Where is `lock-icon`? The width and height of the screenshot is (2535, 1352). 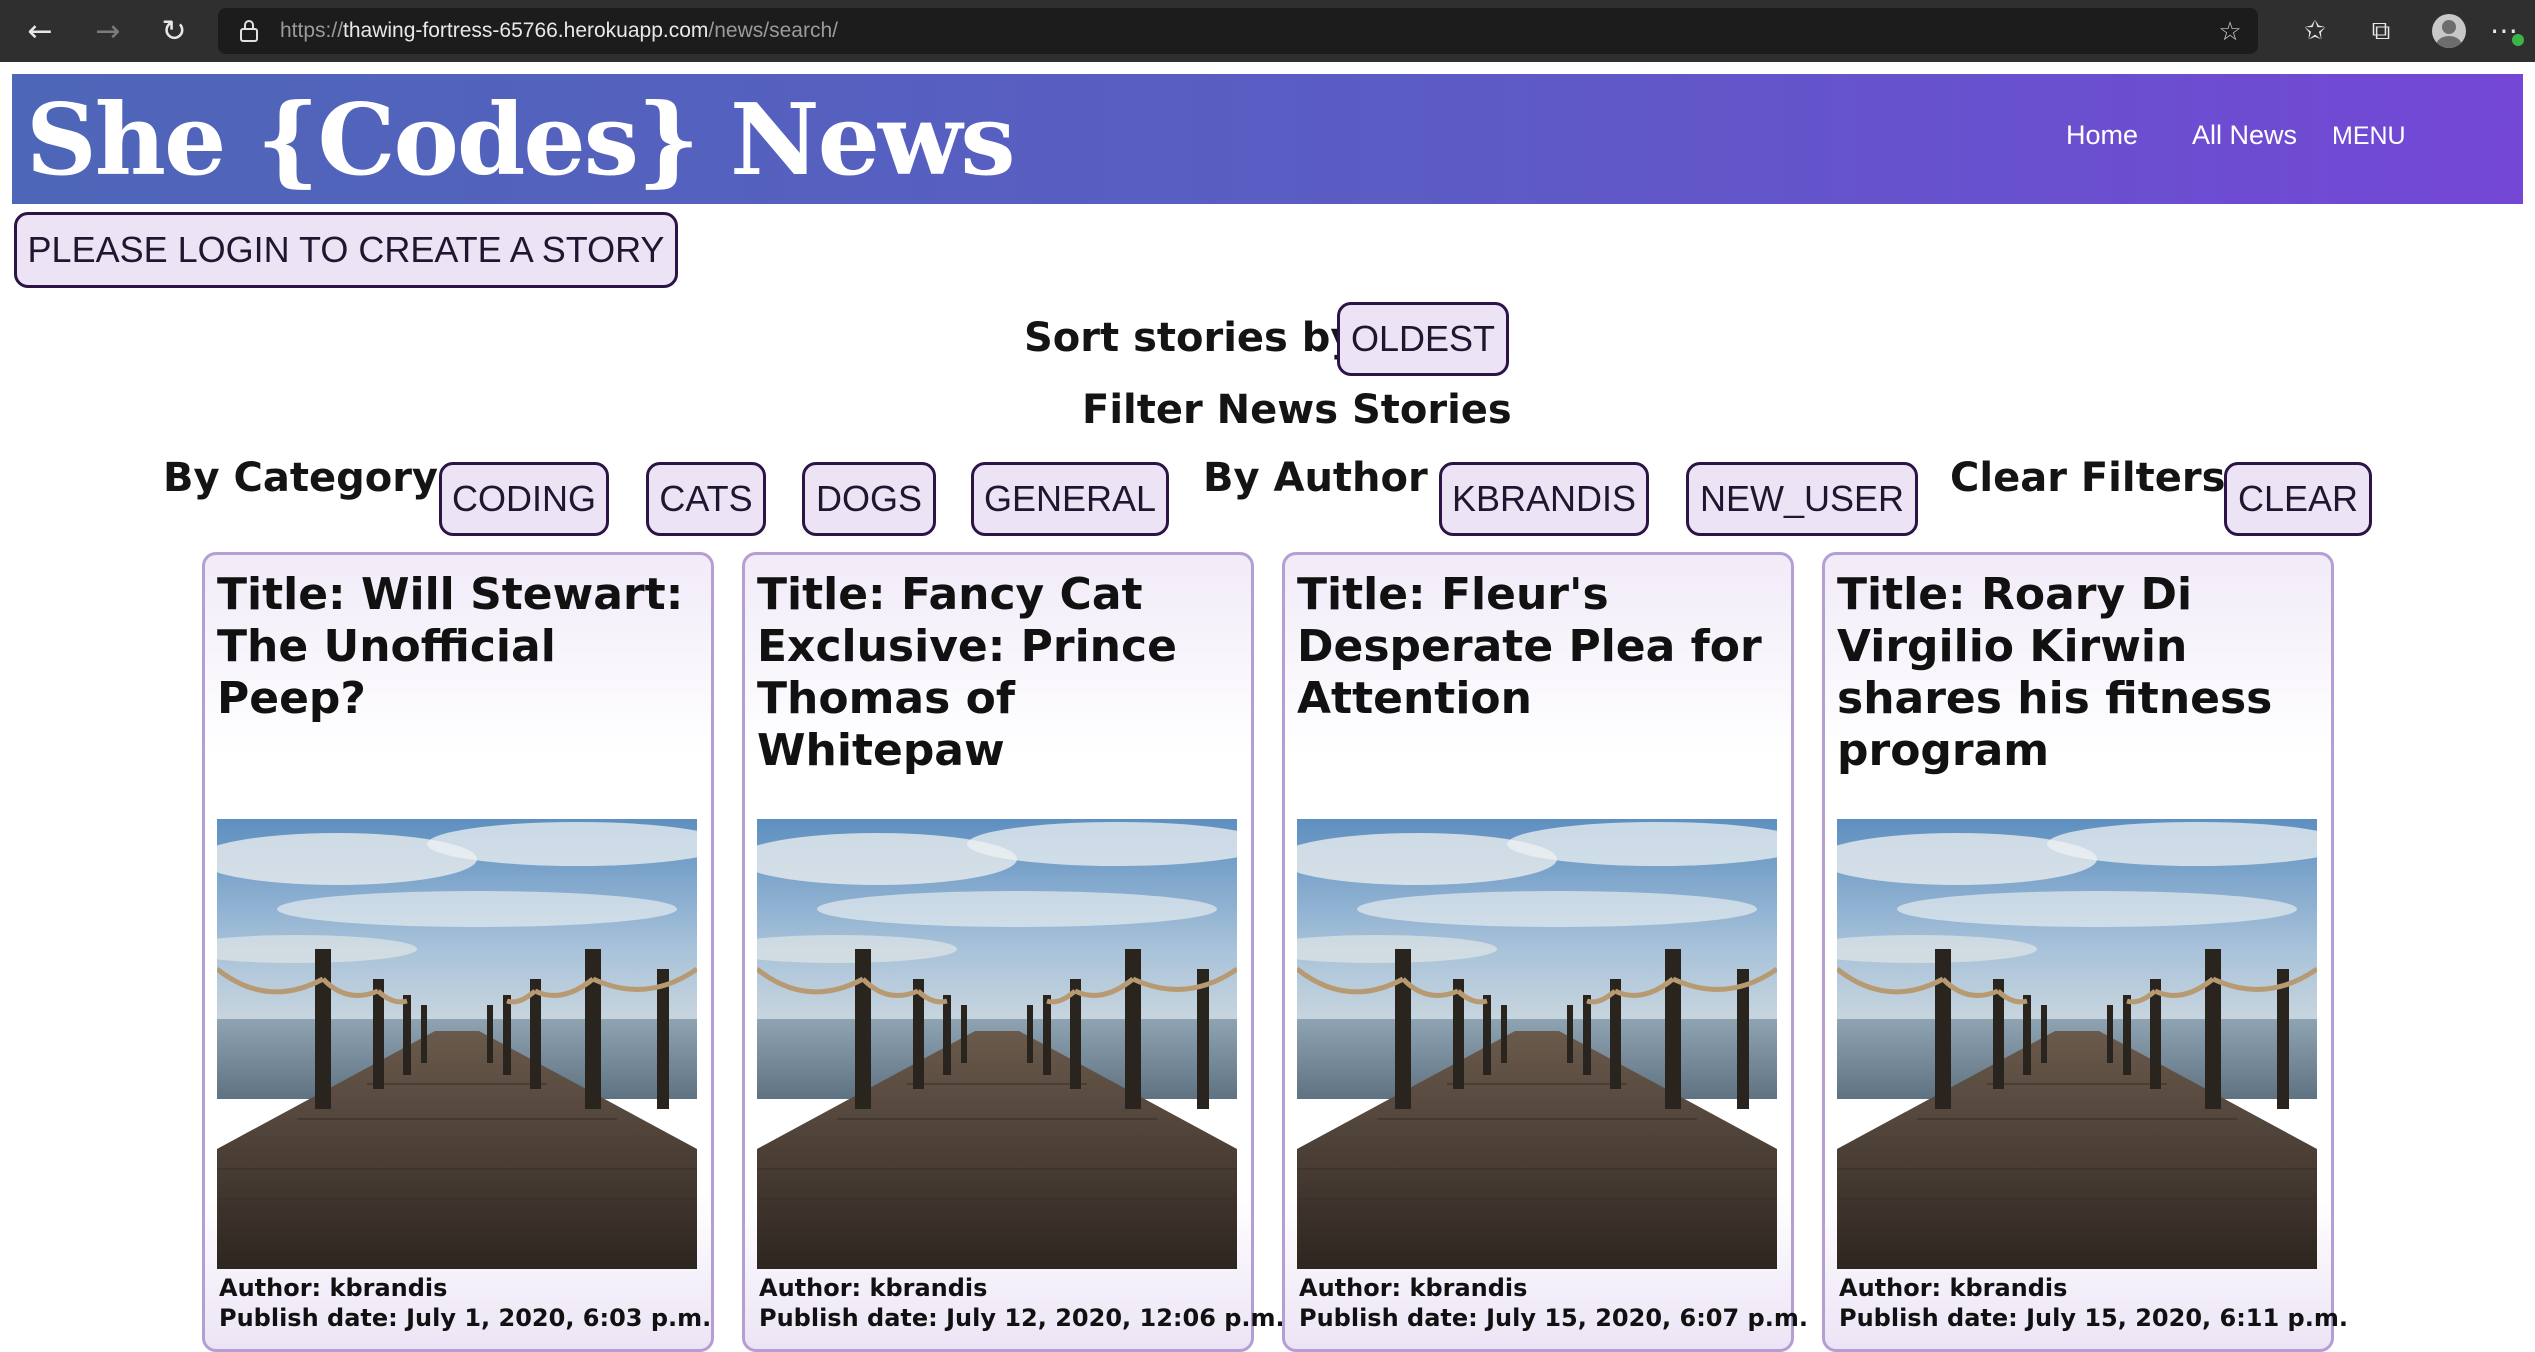
lock-icon is located at coordinates (249, 31).